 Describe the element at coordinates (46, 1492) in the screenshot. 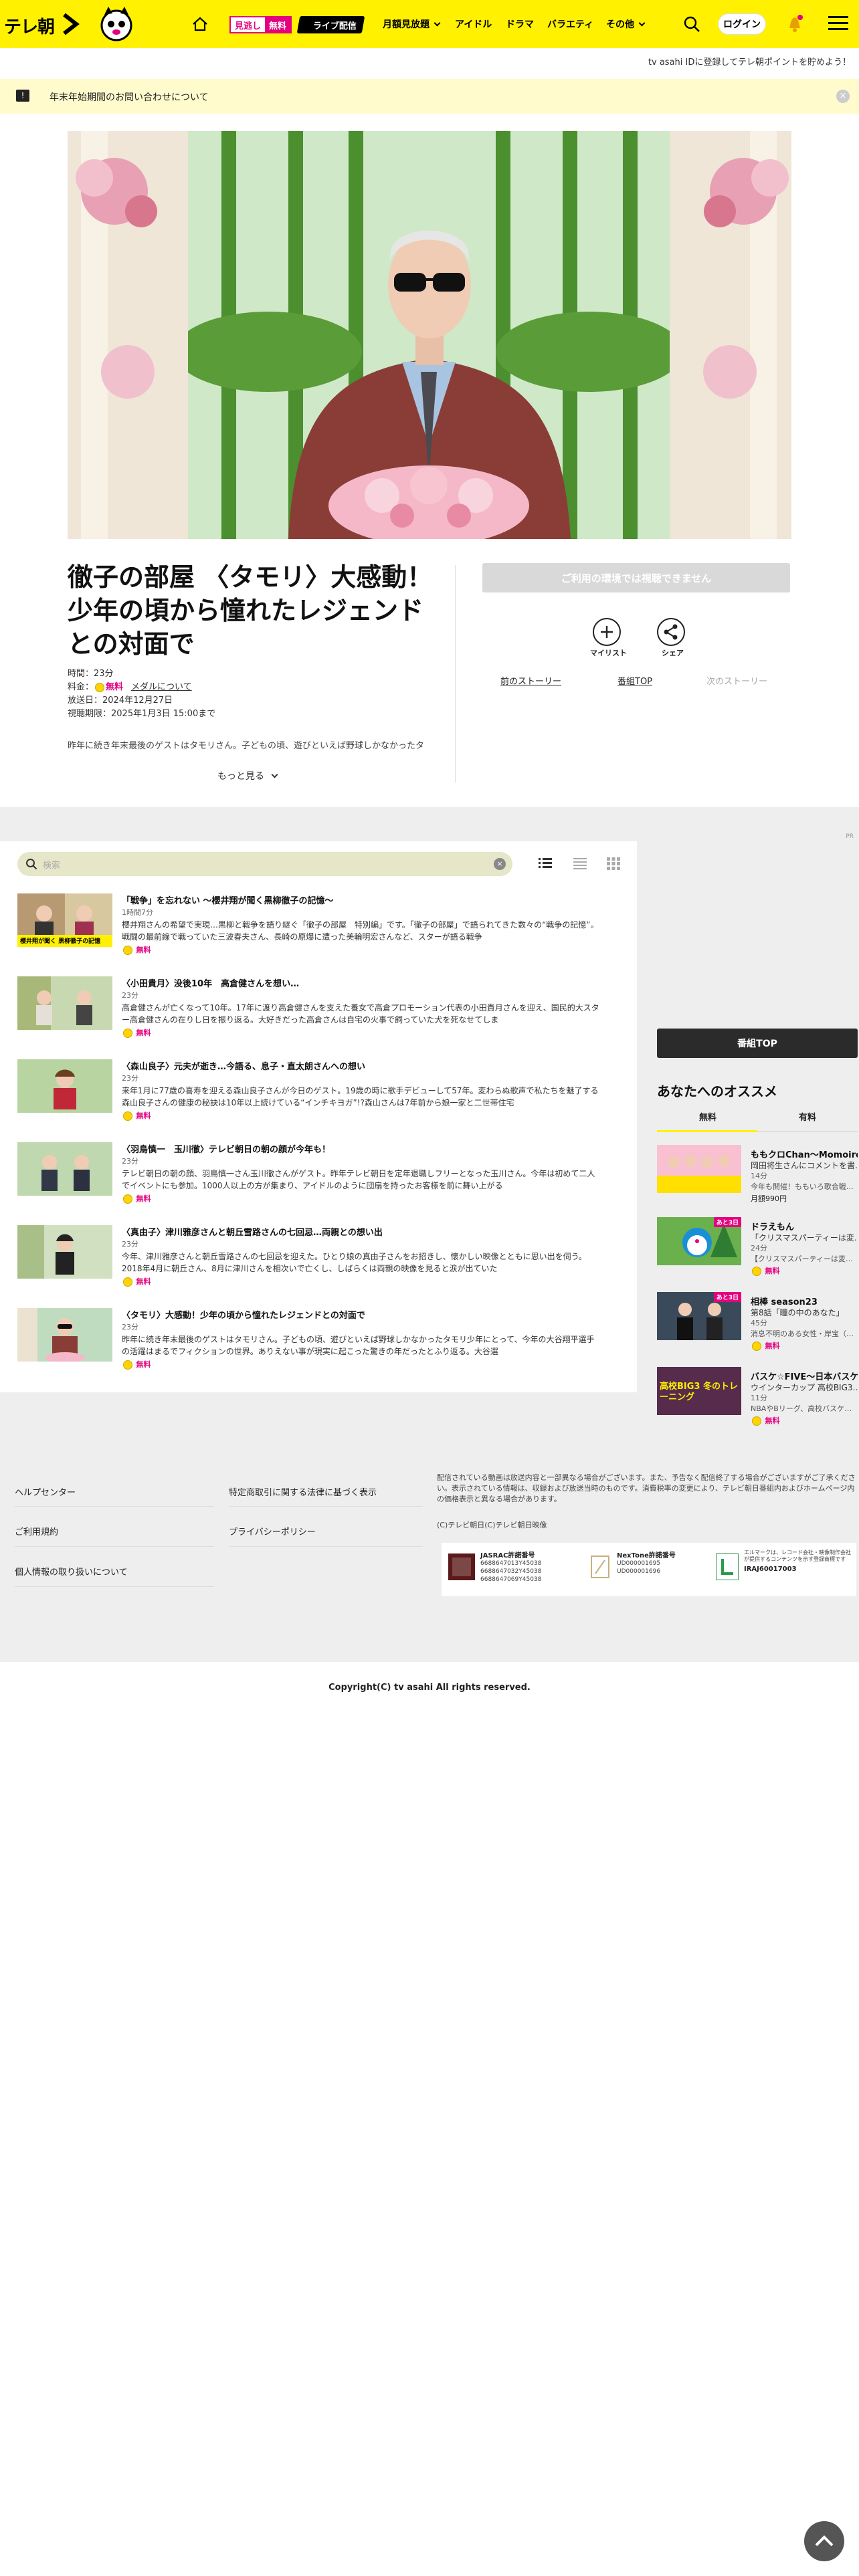

I see `help-center-link: ヘルプセンター` at that location.